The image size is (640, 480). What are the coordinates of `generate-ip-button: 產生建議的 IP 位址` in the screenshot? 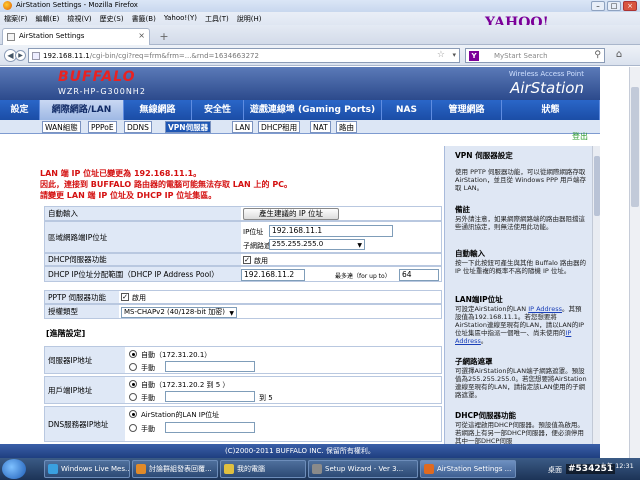 It's located at (291, 214).